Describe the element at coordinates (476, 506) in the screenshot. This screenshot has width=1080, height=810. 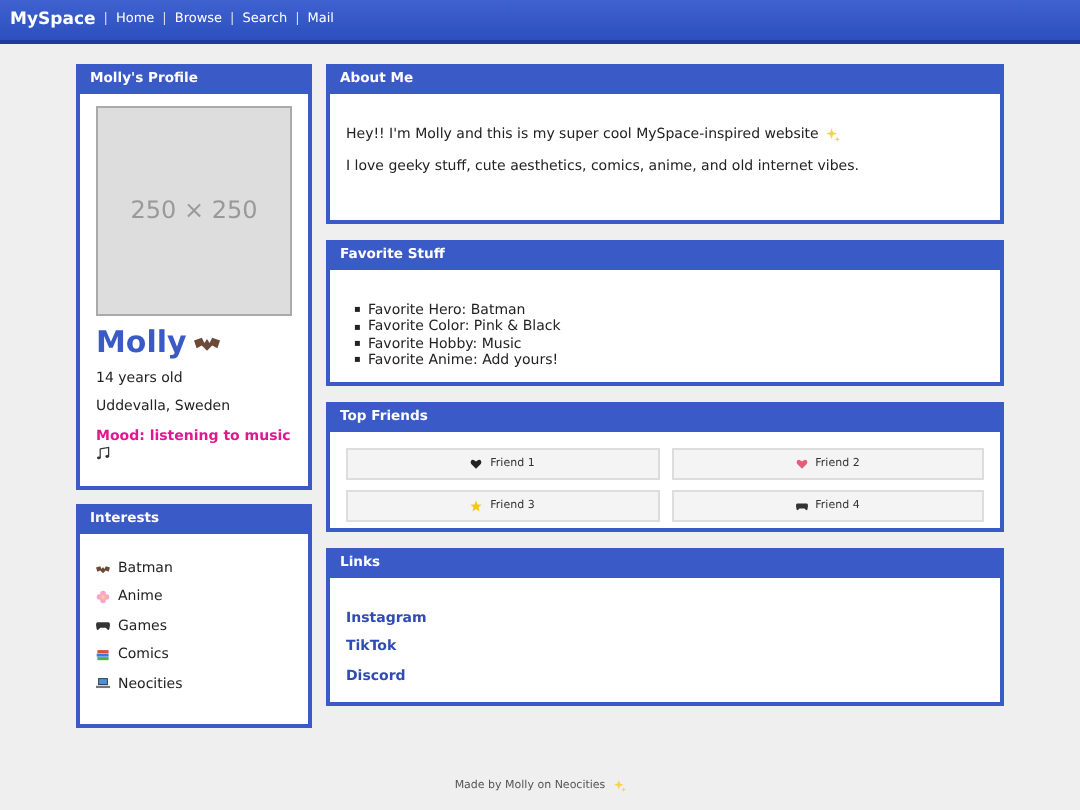
I see `star-icon` at that location.